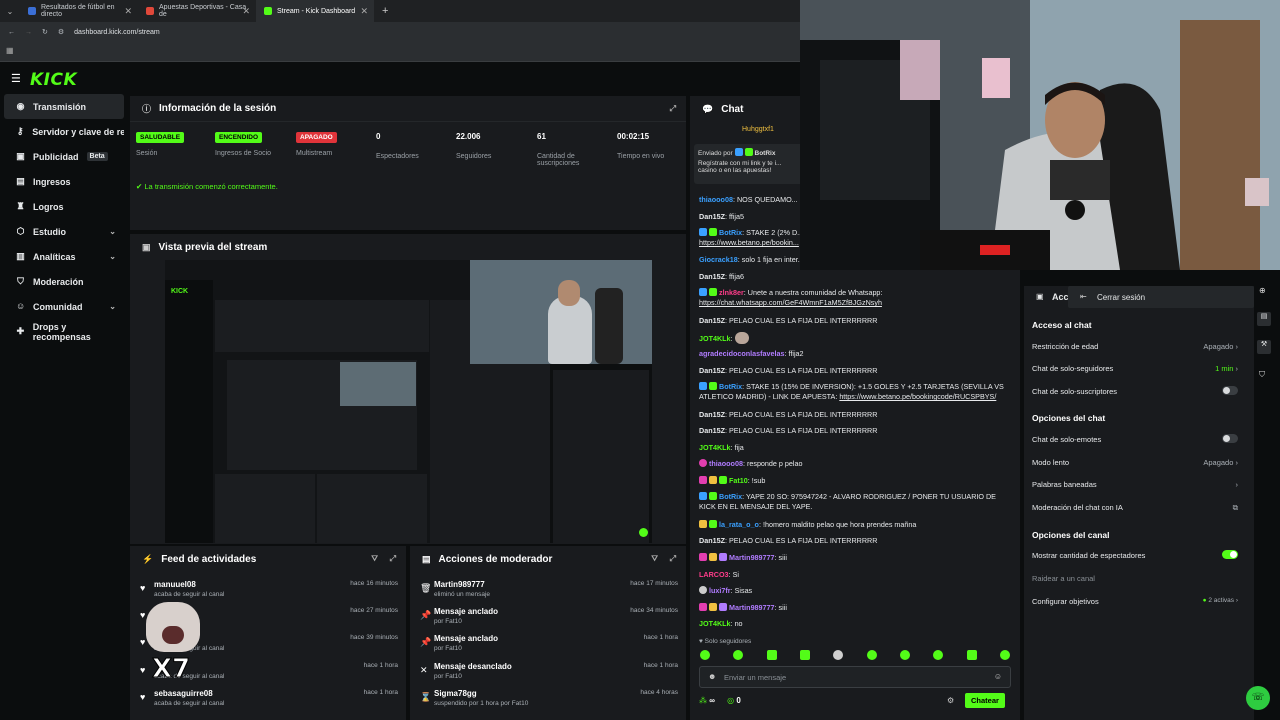  I want to click on apps-icon: ▦, so click(10, 50).